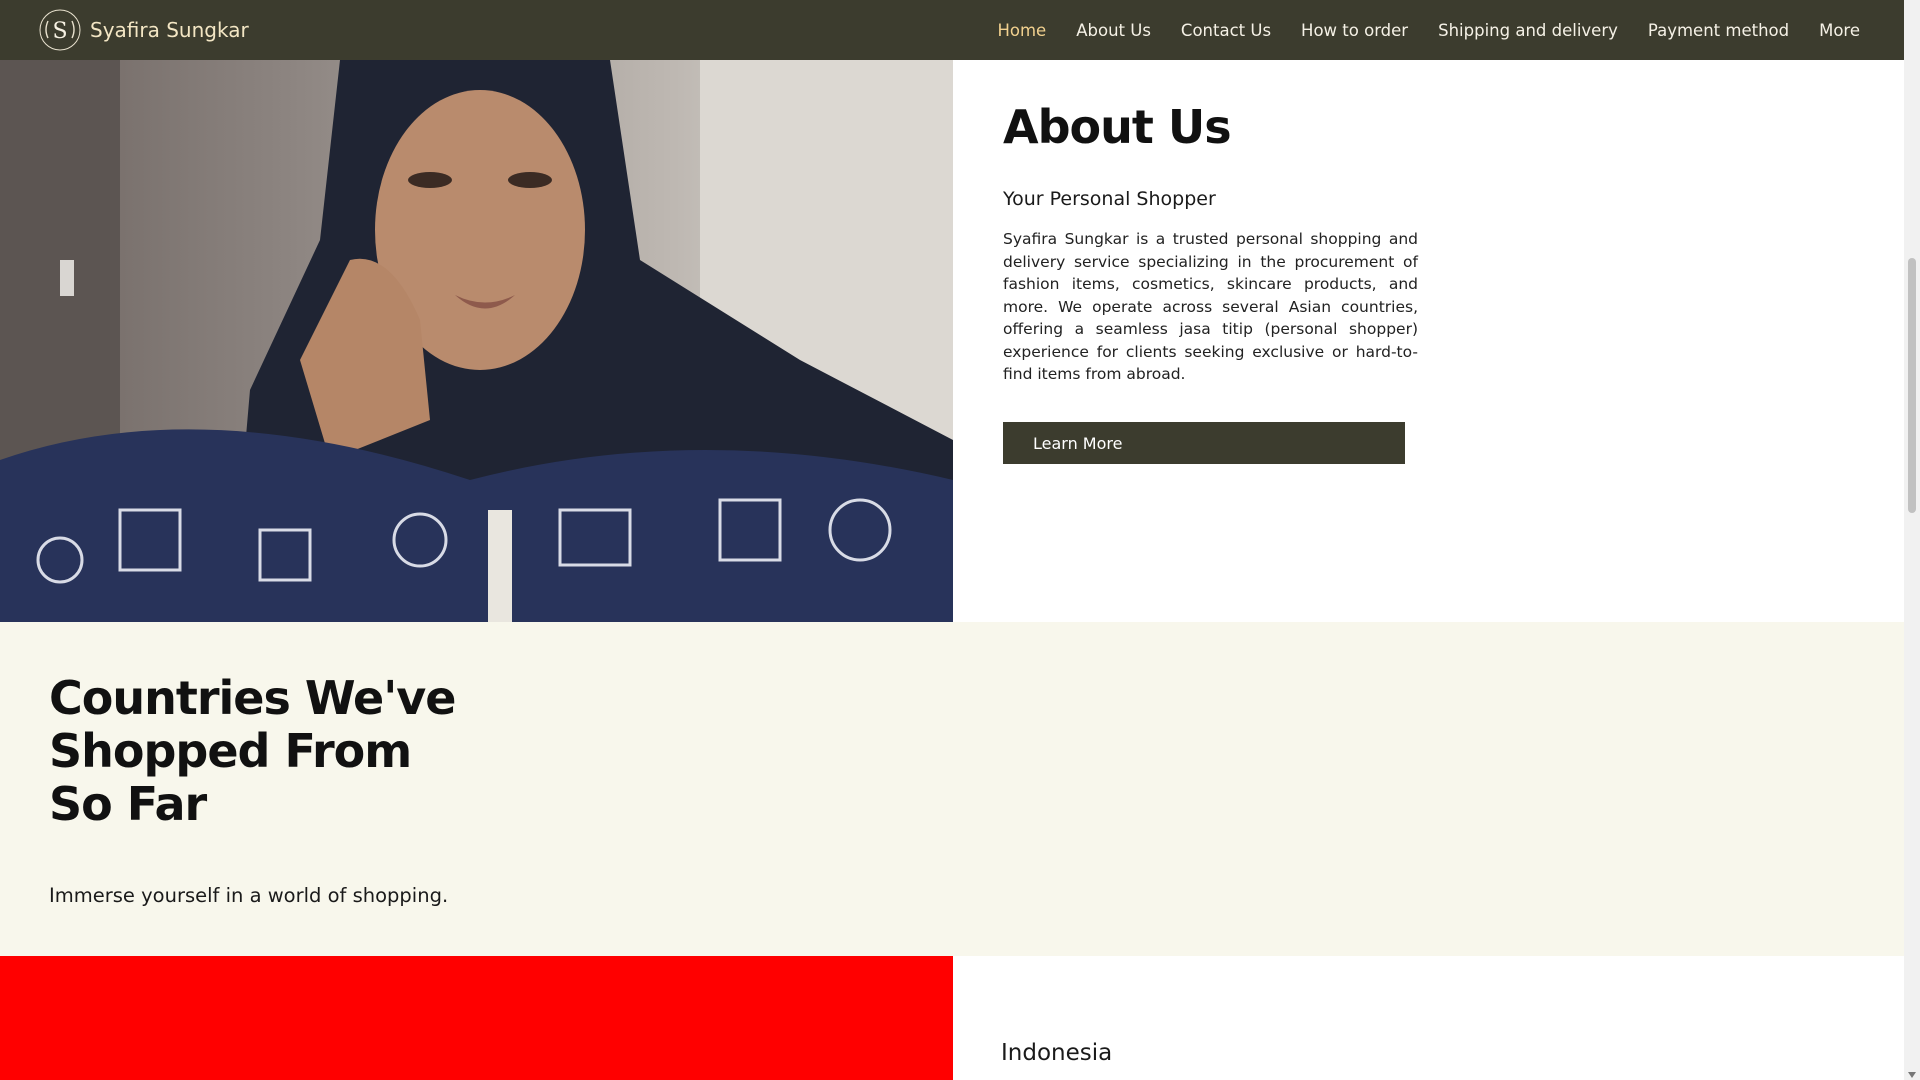  I want to click on nav-more: More, so click(1839, 30).